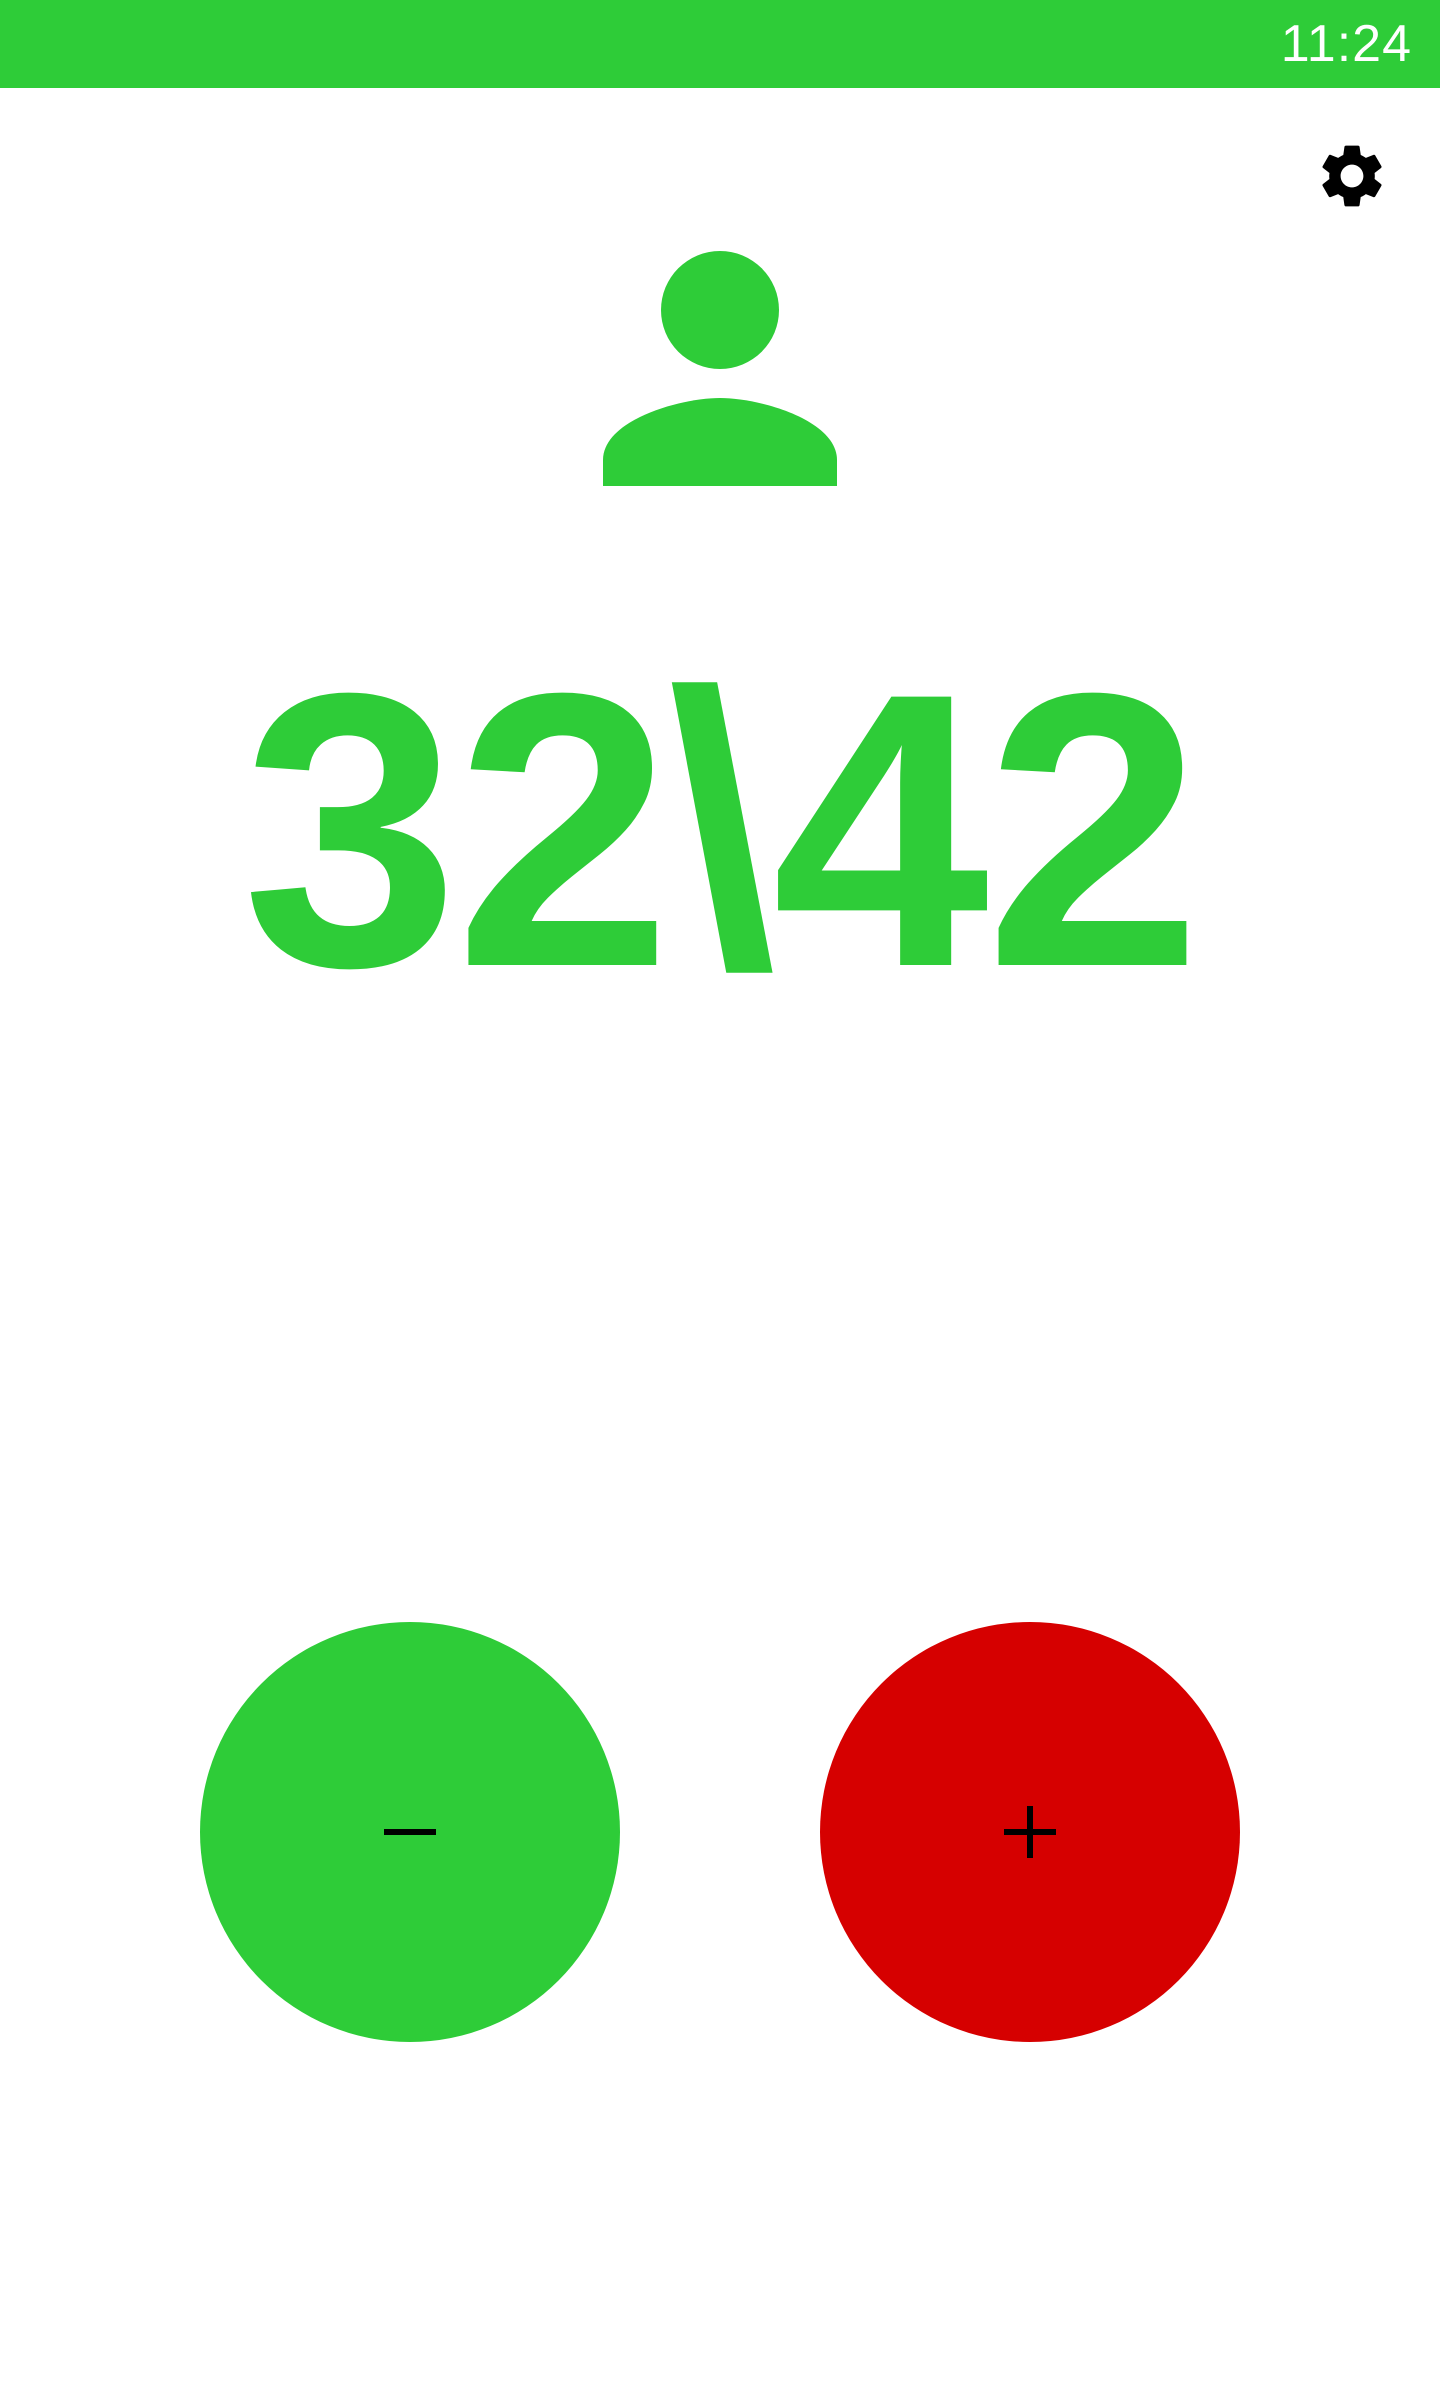 This screenshot has height=2386, width=1440. I want to click on decrement-button, so click(410, 1832).